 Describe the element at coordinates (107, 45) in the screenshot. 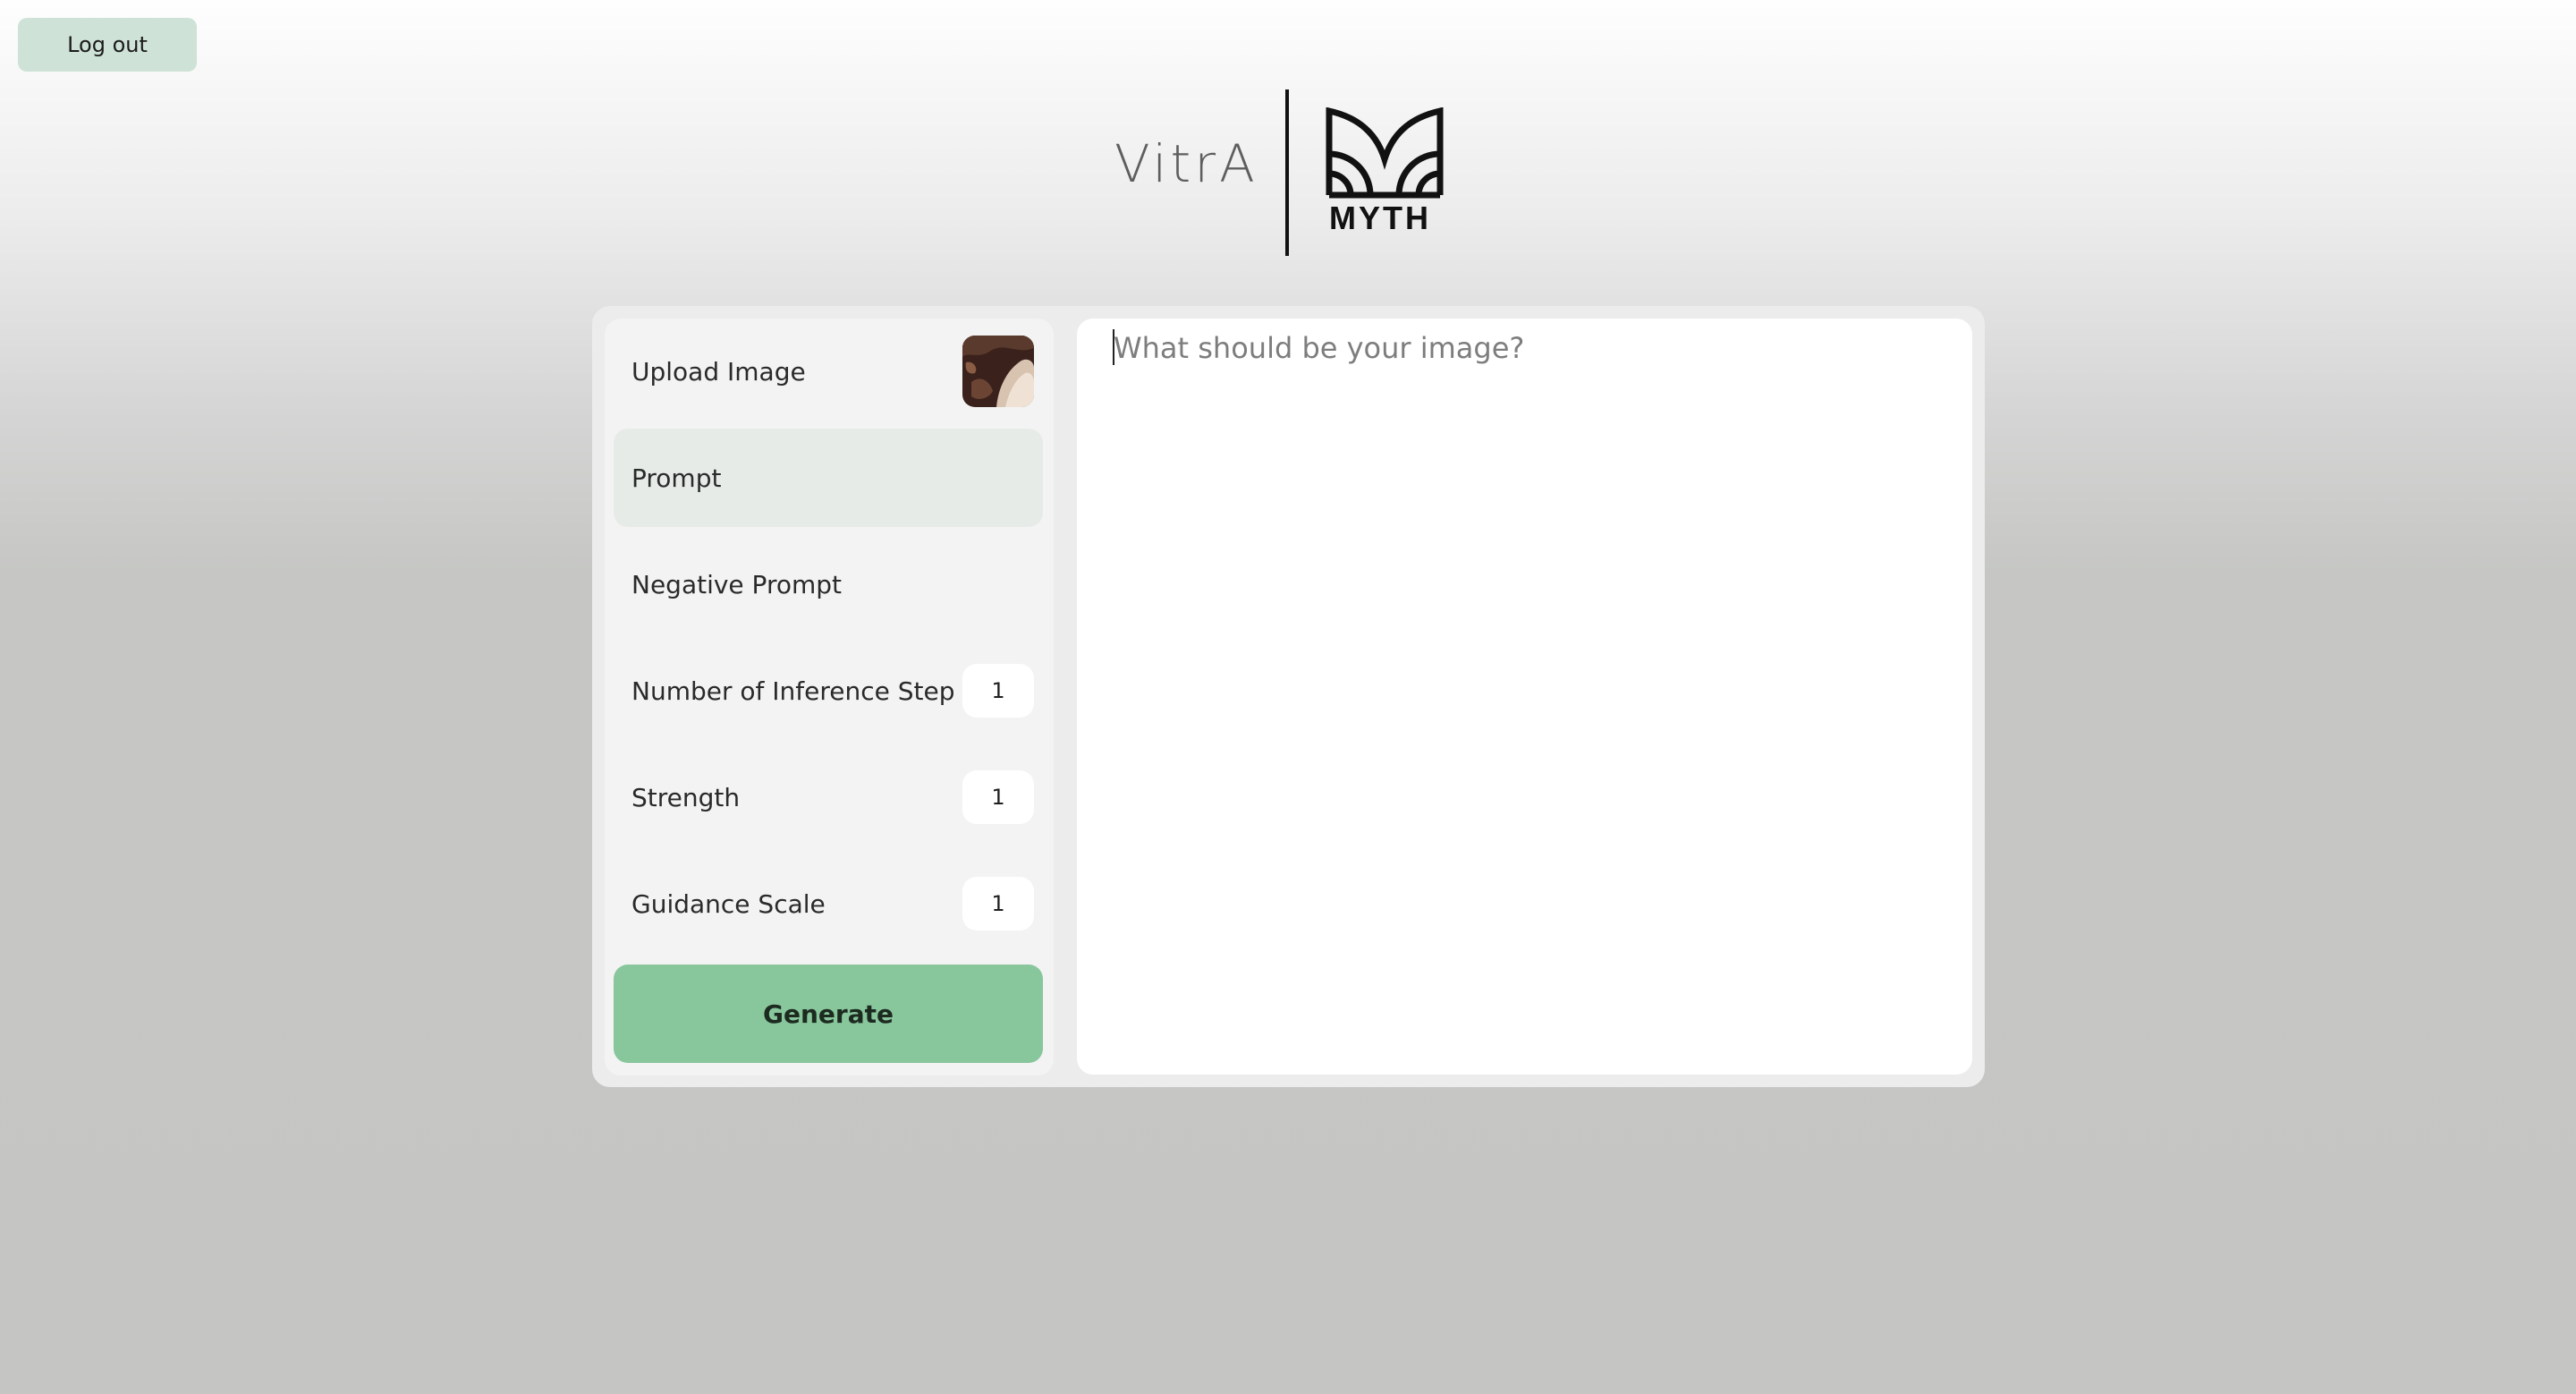

I see `logout-button: Log out` at that location.